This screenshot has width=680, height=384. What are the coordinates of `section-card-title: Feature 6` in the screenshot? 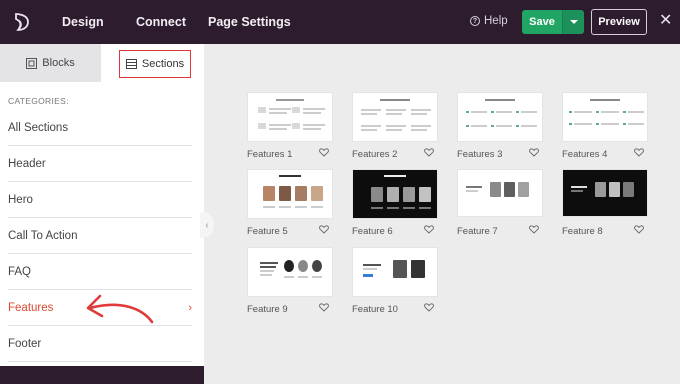 It's located at (372, 231).